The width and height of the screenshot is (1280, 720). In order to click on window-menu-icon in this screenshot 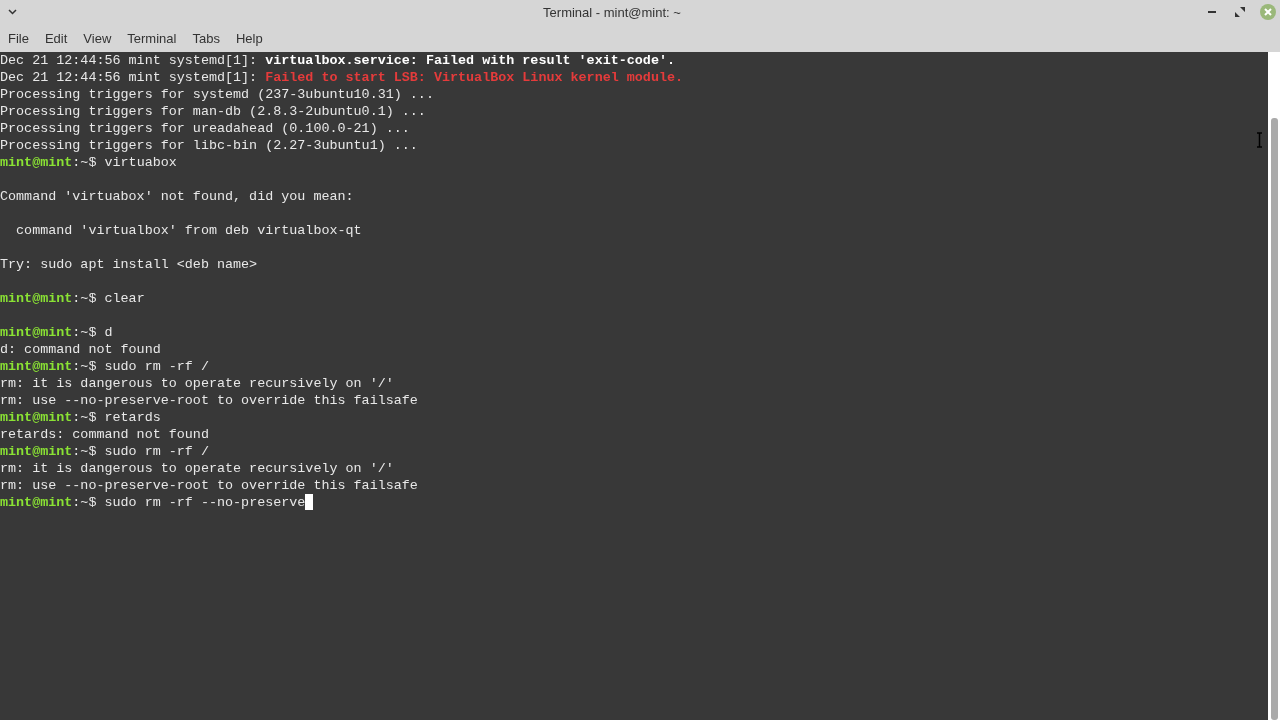, I will do `click(12, 12)`.